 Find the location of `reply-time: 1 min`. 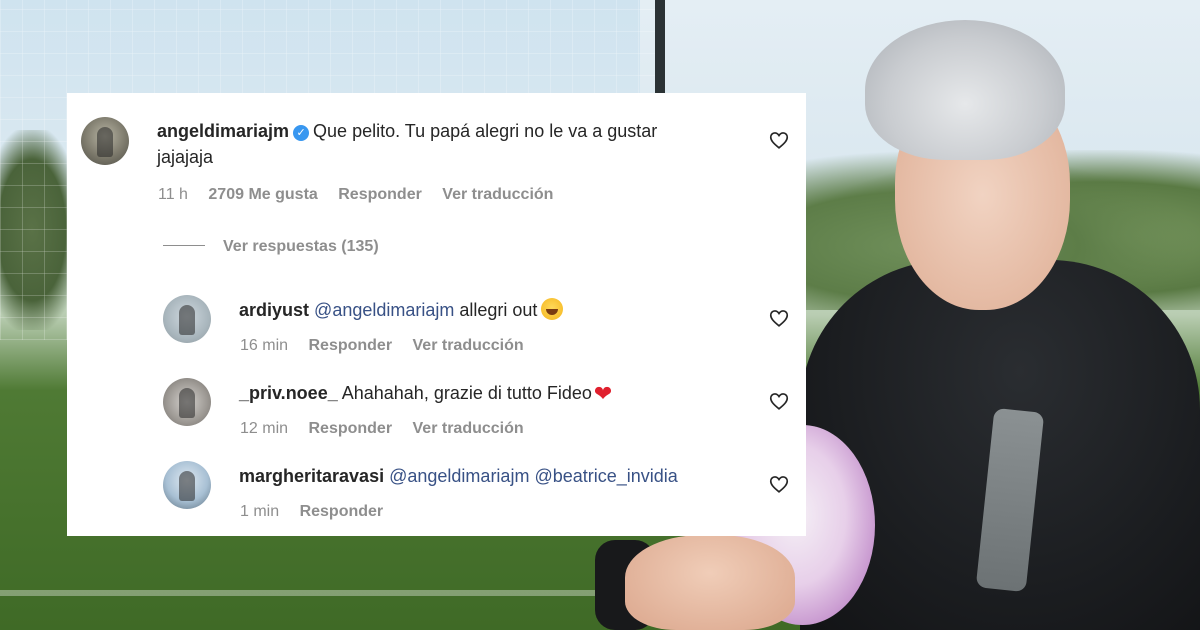

reply-time: 1 min is located at coordinates (259, 511).